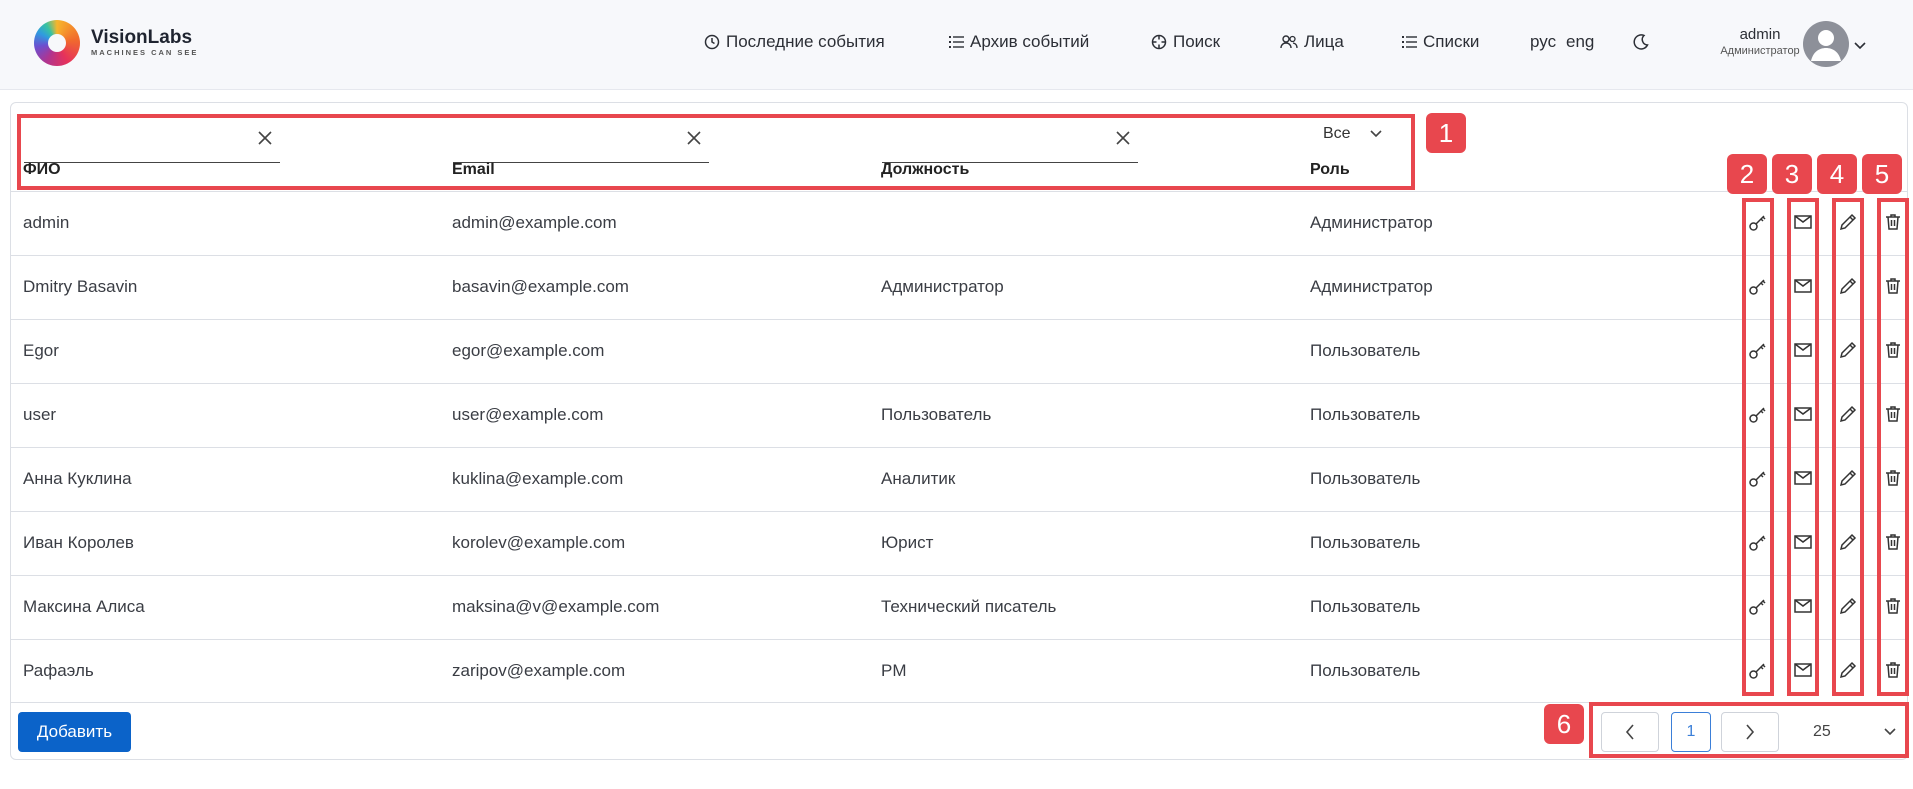 Image resolution: width=1913 pixels, height=789 pixels. I want to click on cell-name: Dmitry Basavin, so click(80, 286).